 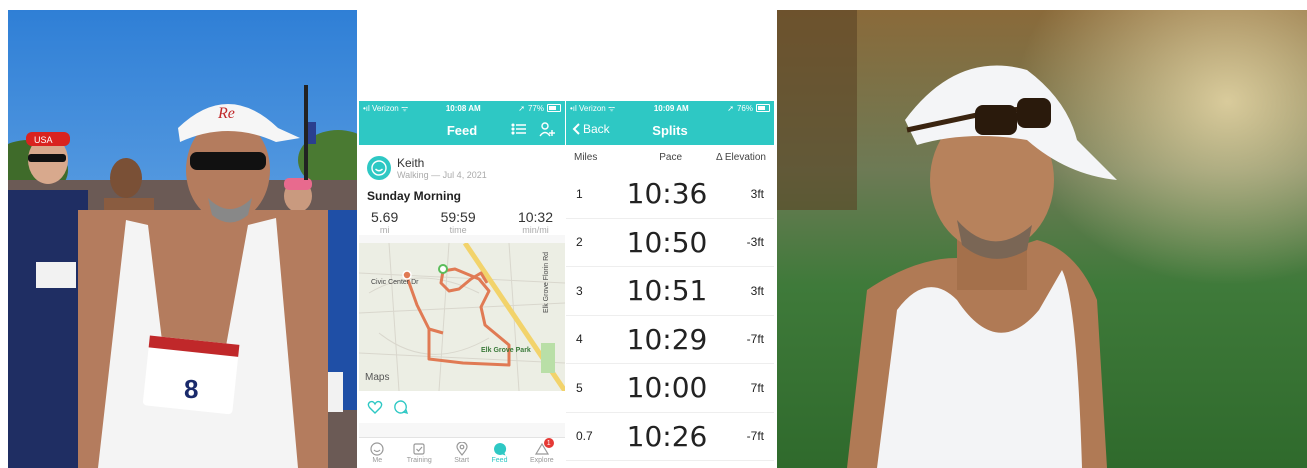 I want to click on add-friend-icon, so click(x=547, y=129).